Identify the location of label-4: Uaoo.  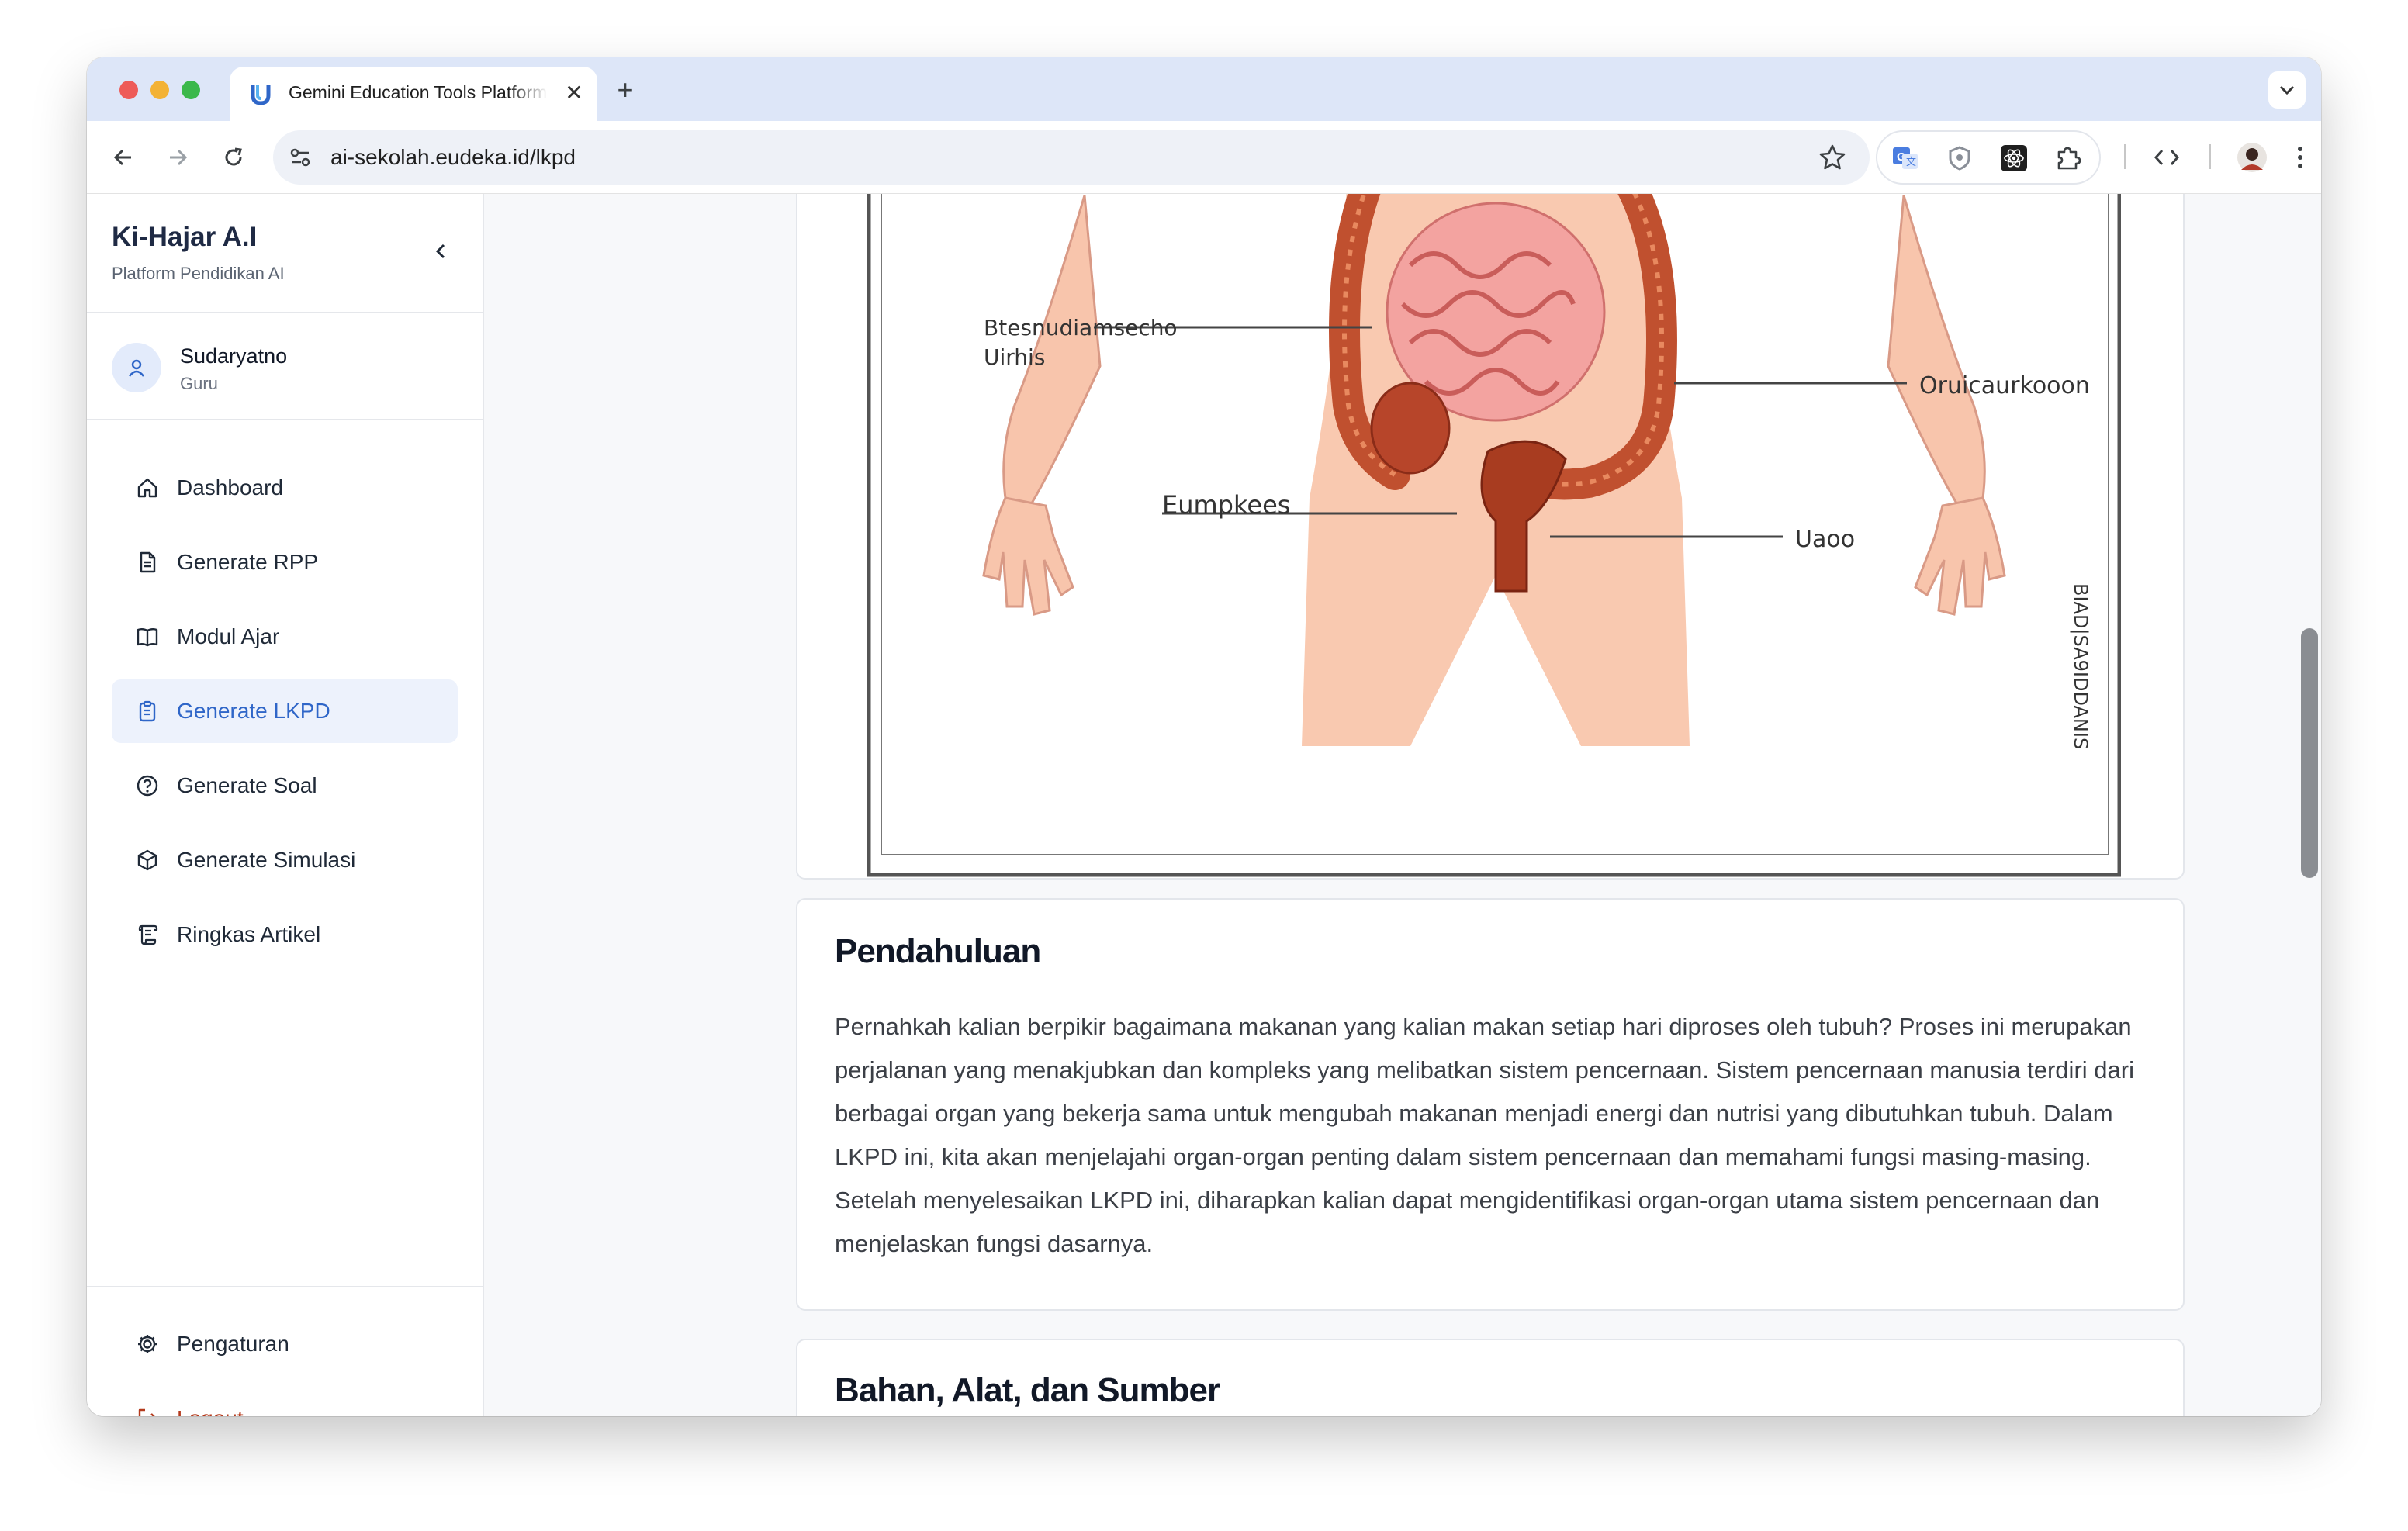
(1825, 539).